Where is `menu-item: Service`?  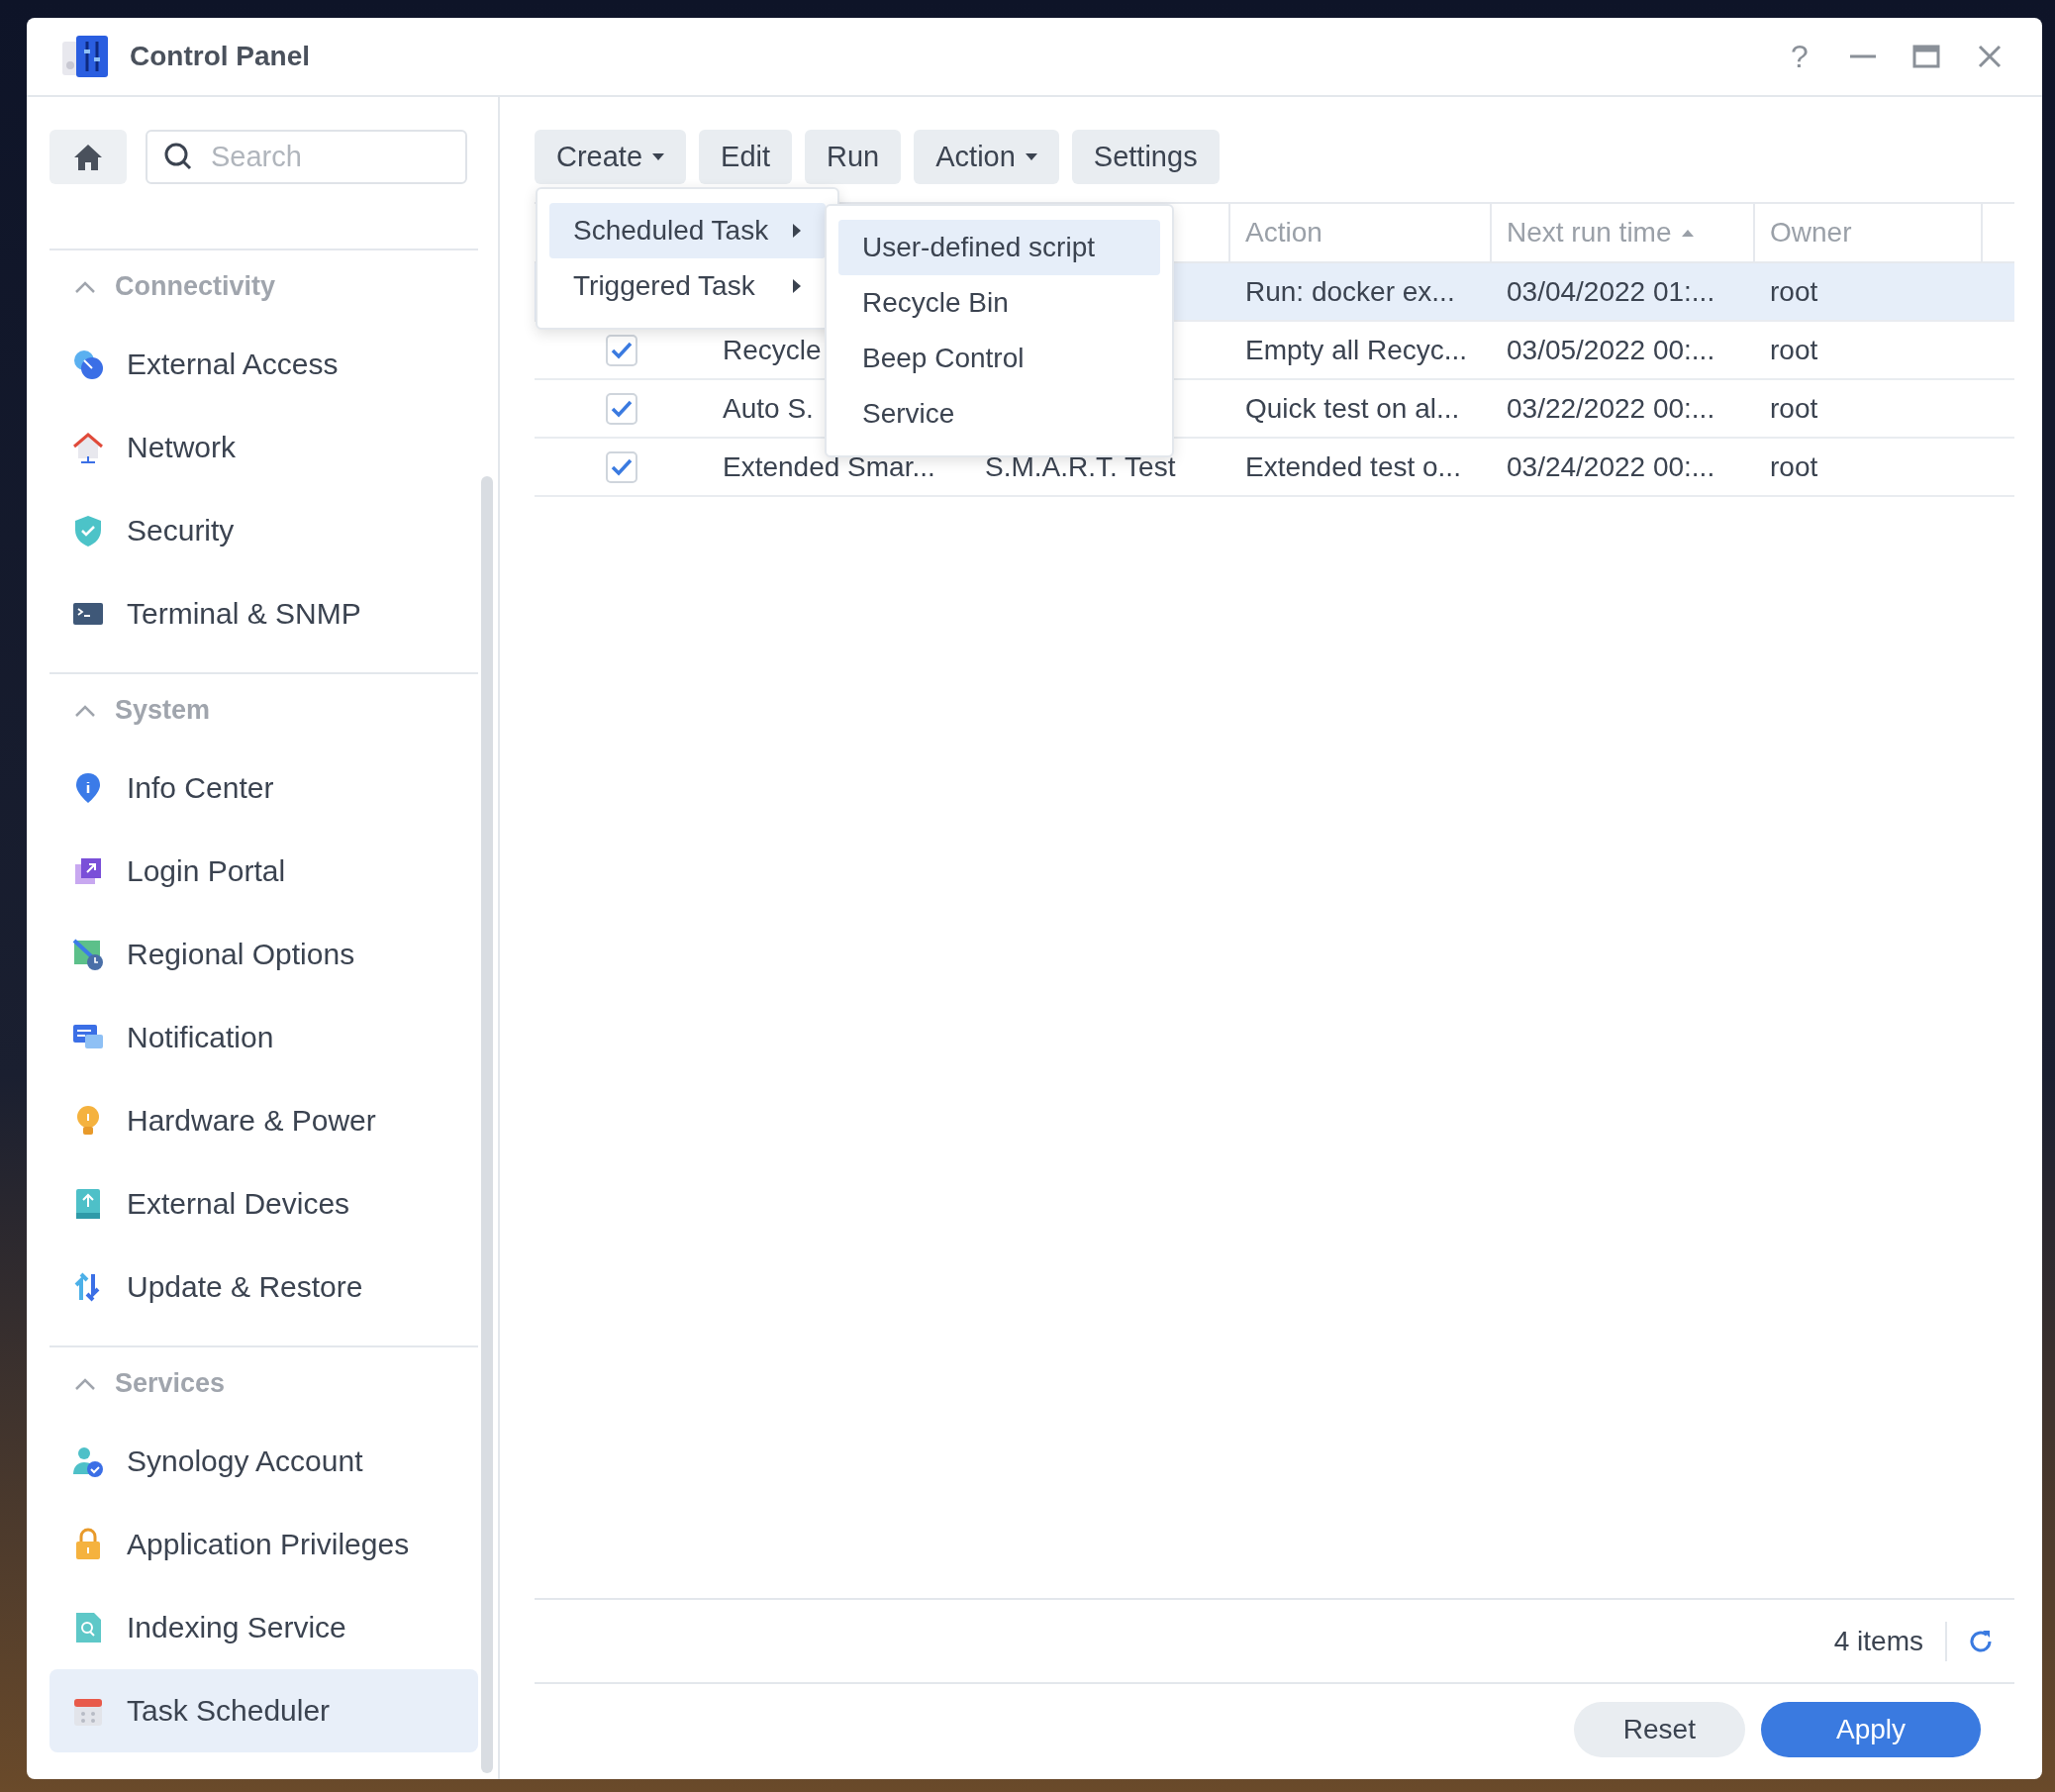
menu-item: Service is located at coordinates (999, 414).